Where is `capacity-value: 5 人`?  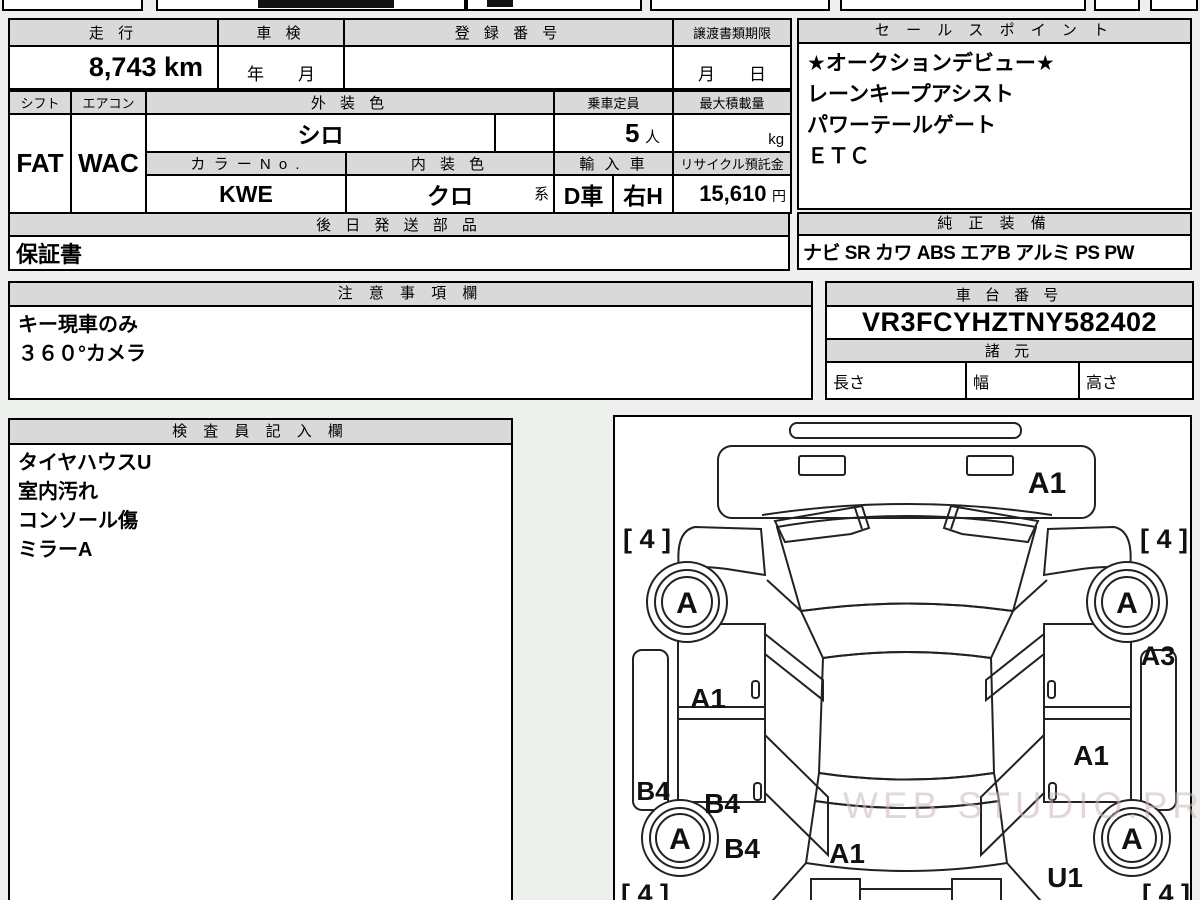
capacity-value: 5 人 is located at coordinates (614, 133).